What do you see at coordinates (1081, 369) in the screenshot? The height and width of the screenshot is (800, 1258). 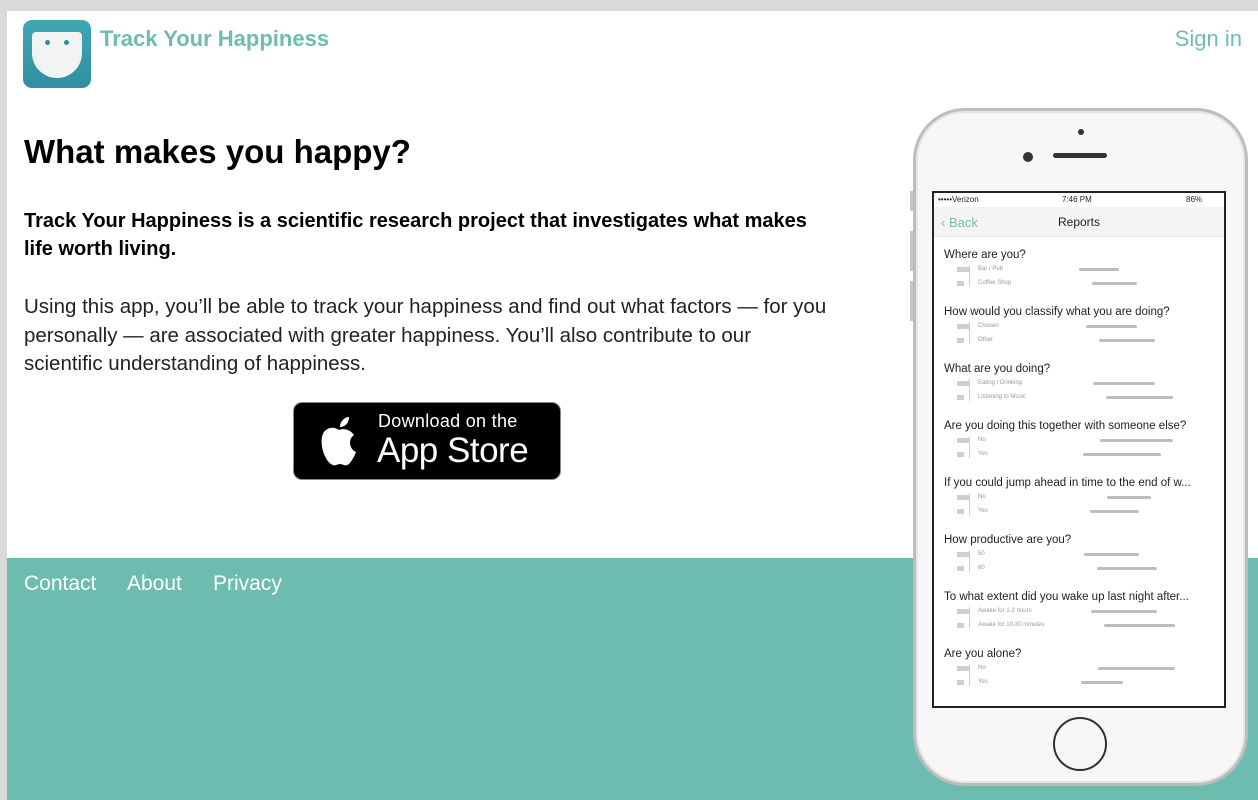 I see `report-question: What are you doing?` at bounding box center [1081, 369].